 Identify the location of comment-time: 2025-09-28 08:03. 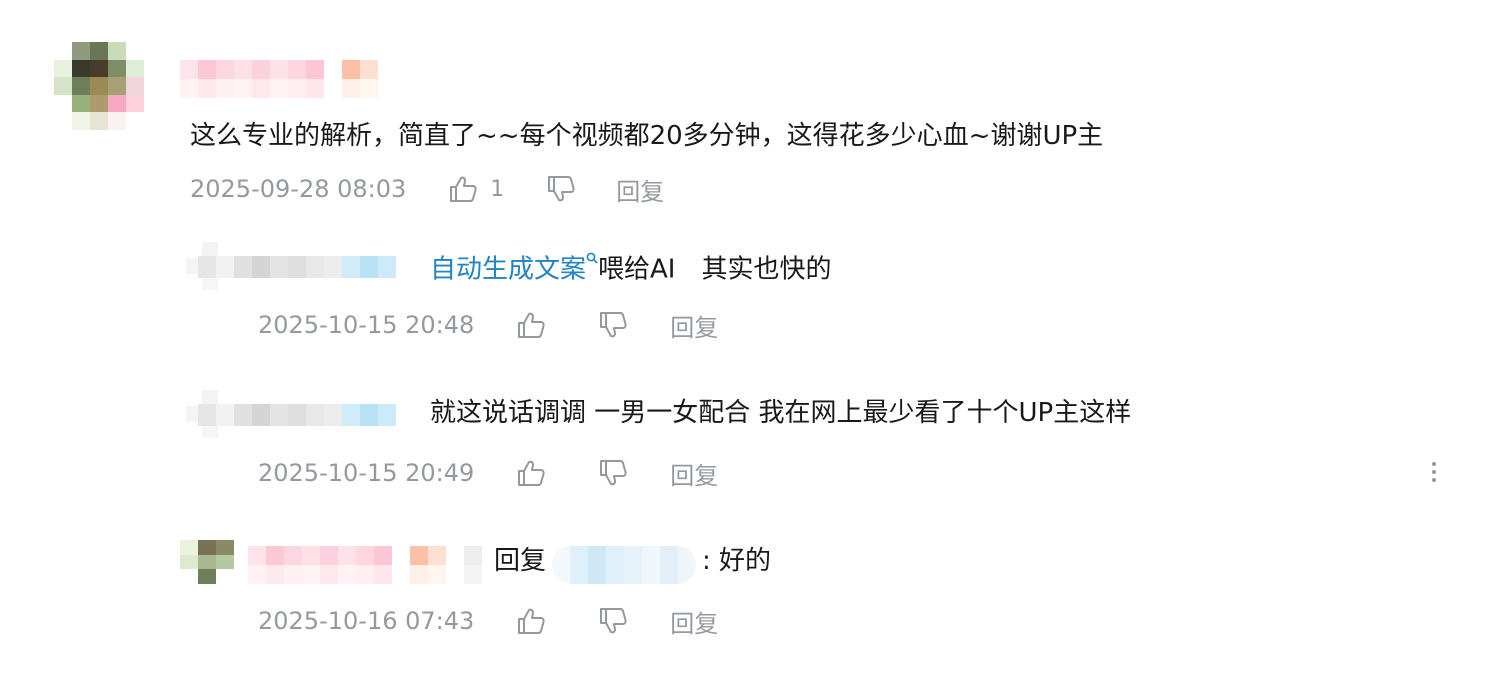
(298, 189).